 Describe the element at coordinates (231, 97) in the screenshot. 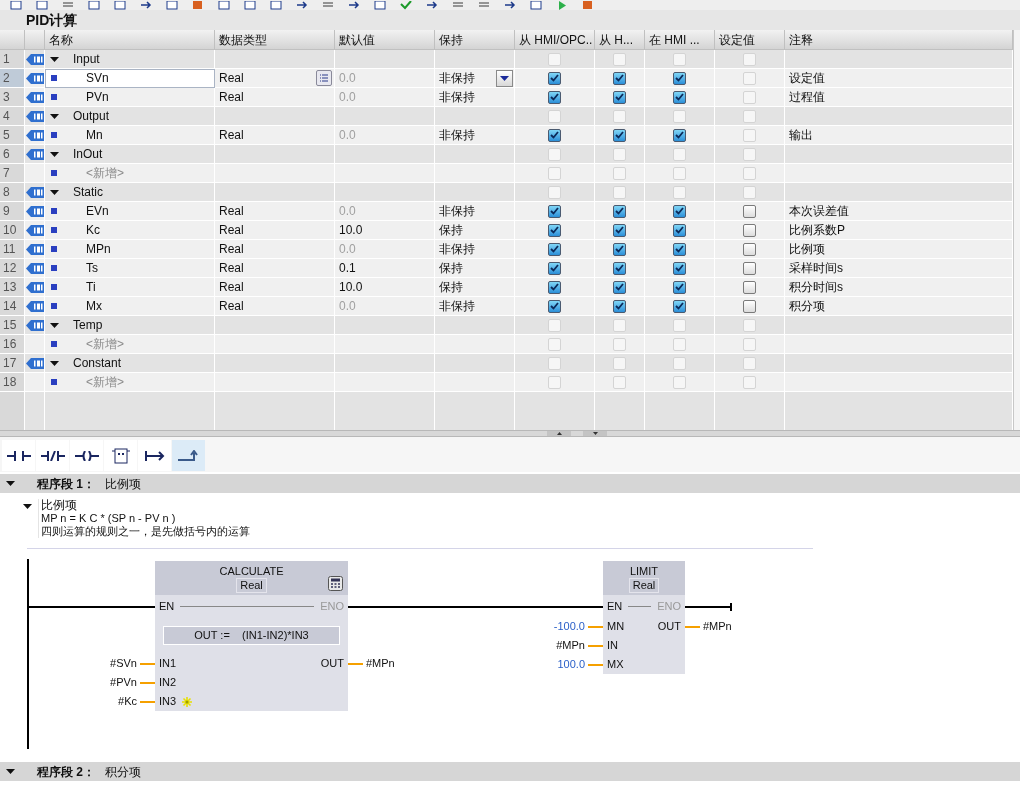

I see `data-type: Real` at that location.